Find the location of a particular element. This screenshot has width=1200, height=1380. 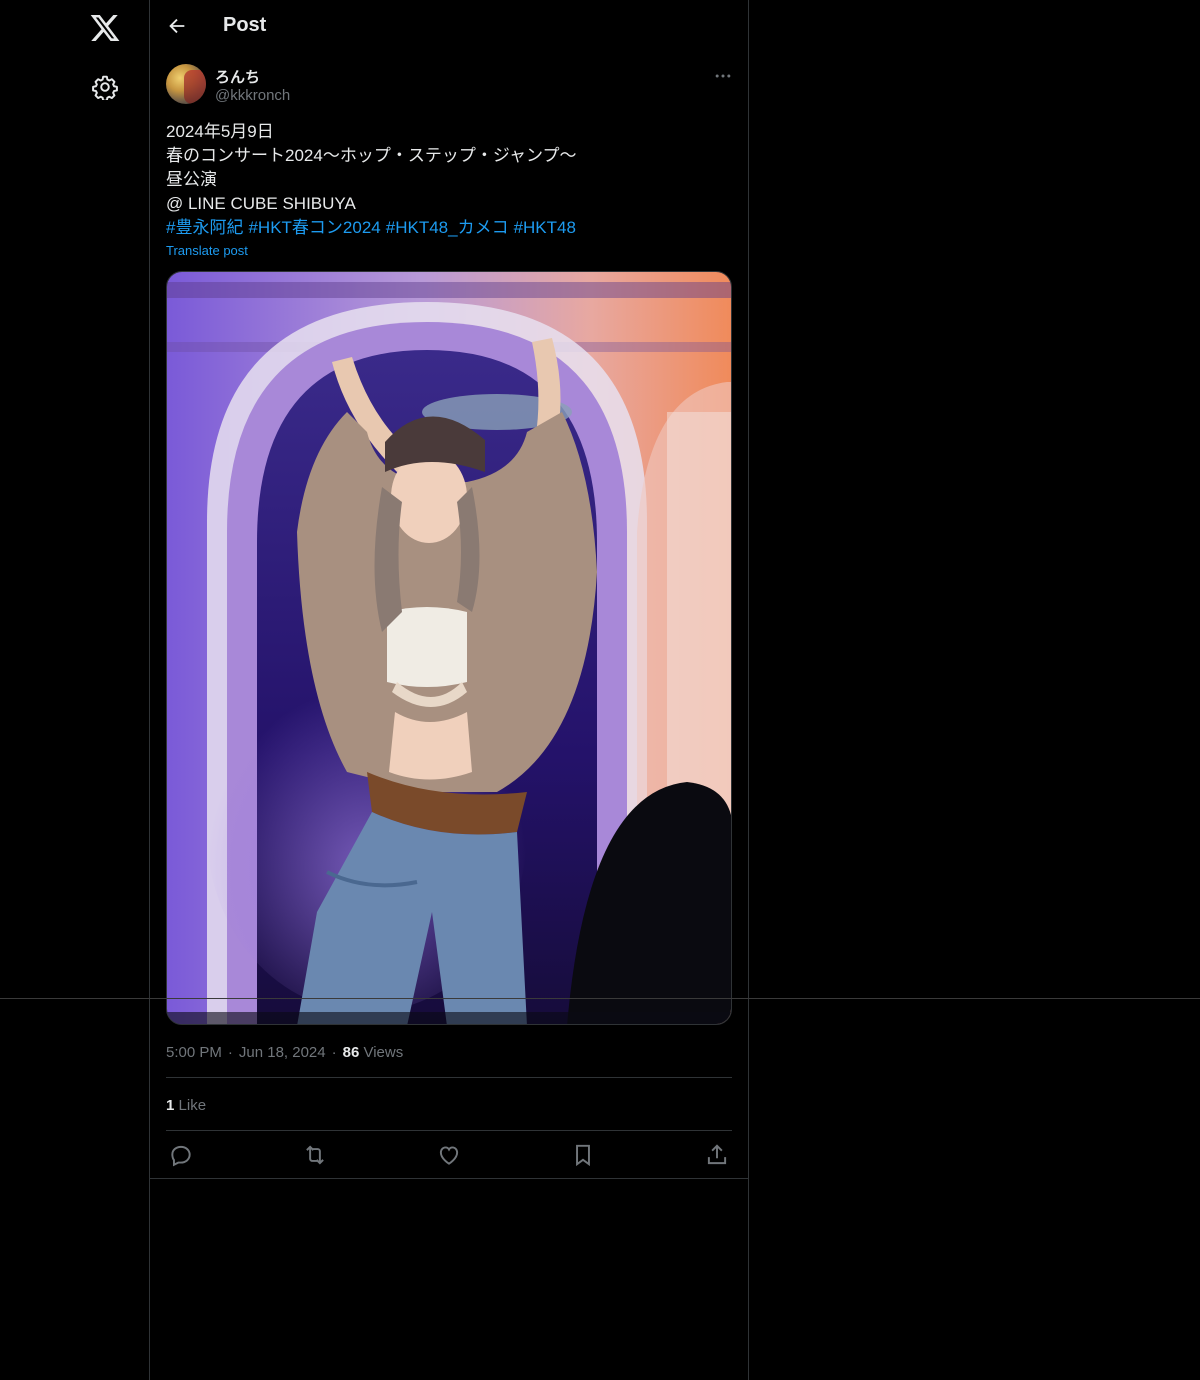

author-display-name: ろんち is located at coordinates (237, 76).